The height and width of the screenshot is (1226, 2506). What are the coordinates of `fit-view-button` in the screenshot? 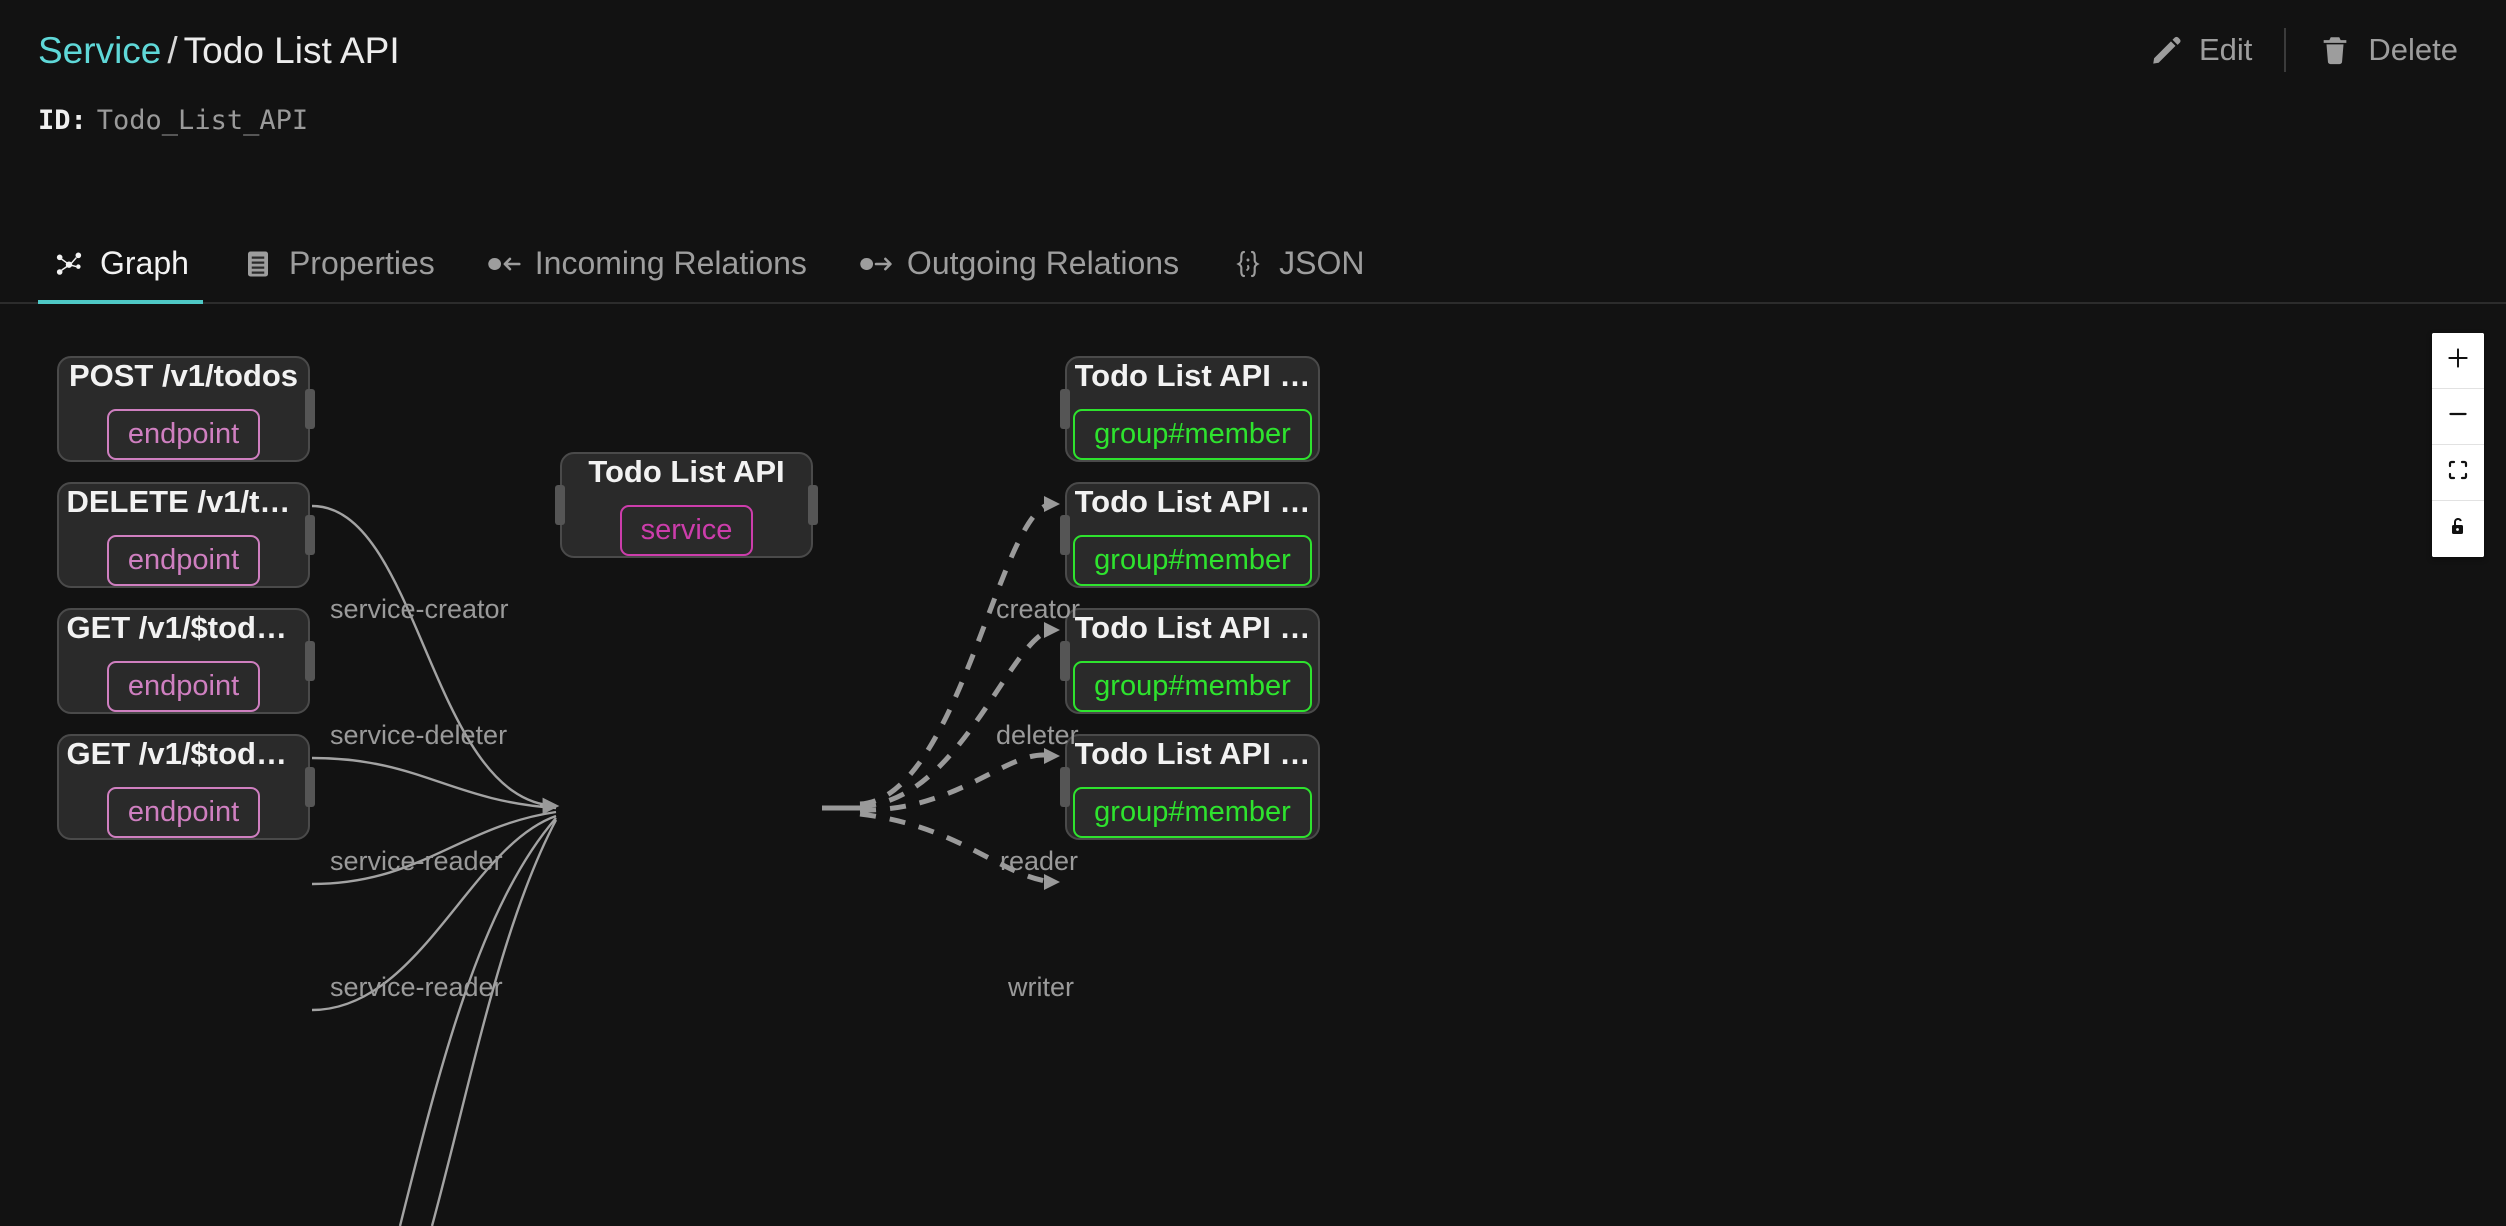 It's located at (2458, 473).